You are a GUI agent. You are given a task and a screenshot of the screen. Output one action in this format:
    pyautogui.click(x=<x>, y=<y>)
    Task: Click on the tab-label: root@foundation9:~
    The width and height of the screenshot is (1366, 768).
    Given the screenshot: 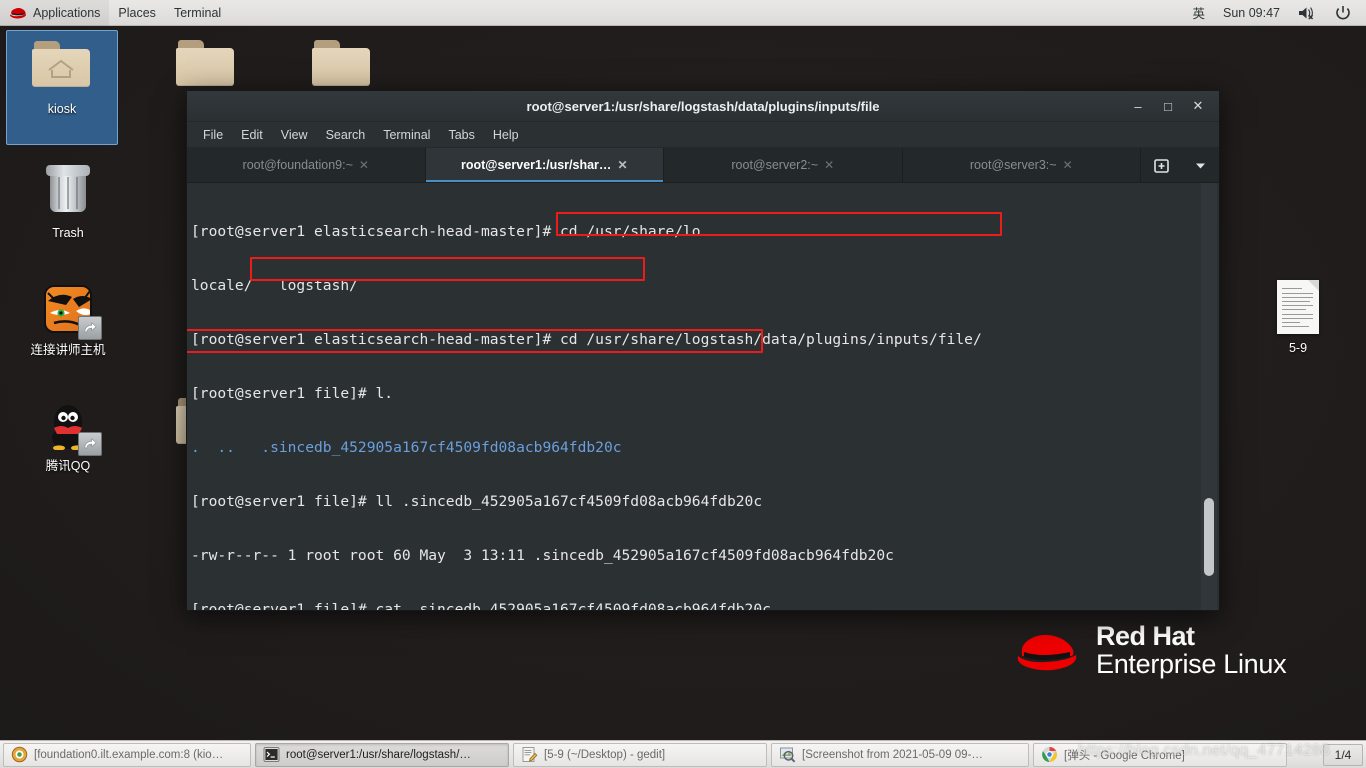 What is the action you would take?
    pyautogui.click(x=297, y=165)
    